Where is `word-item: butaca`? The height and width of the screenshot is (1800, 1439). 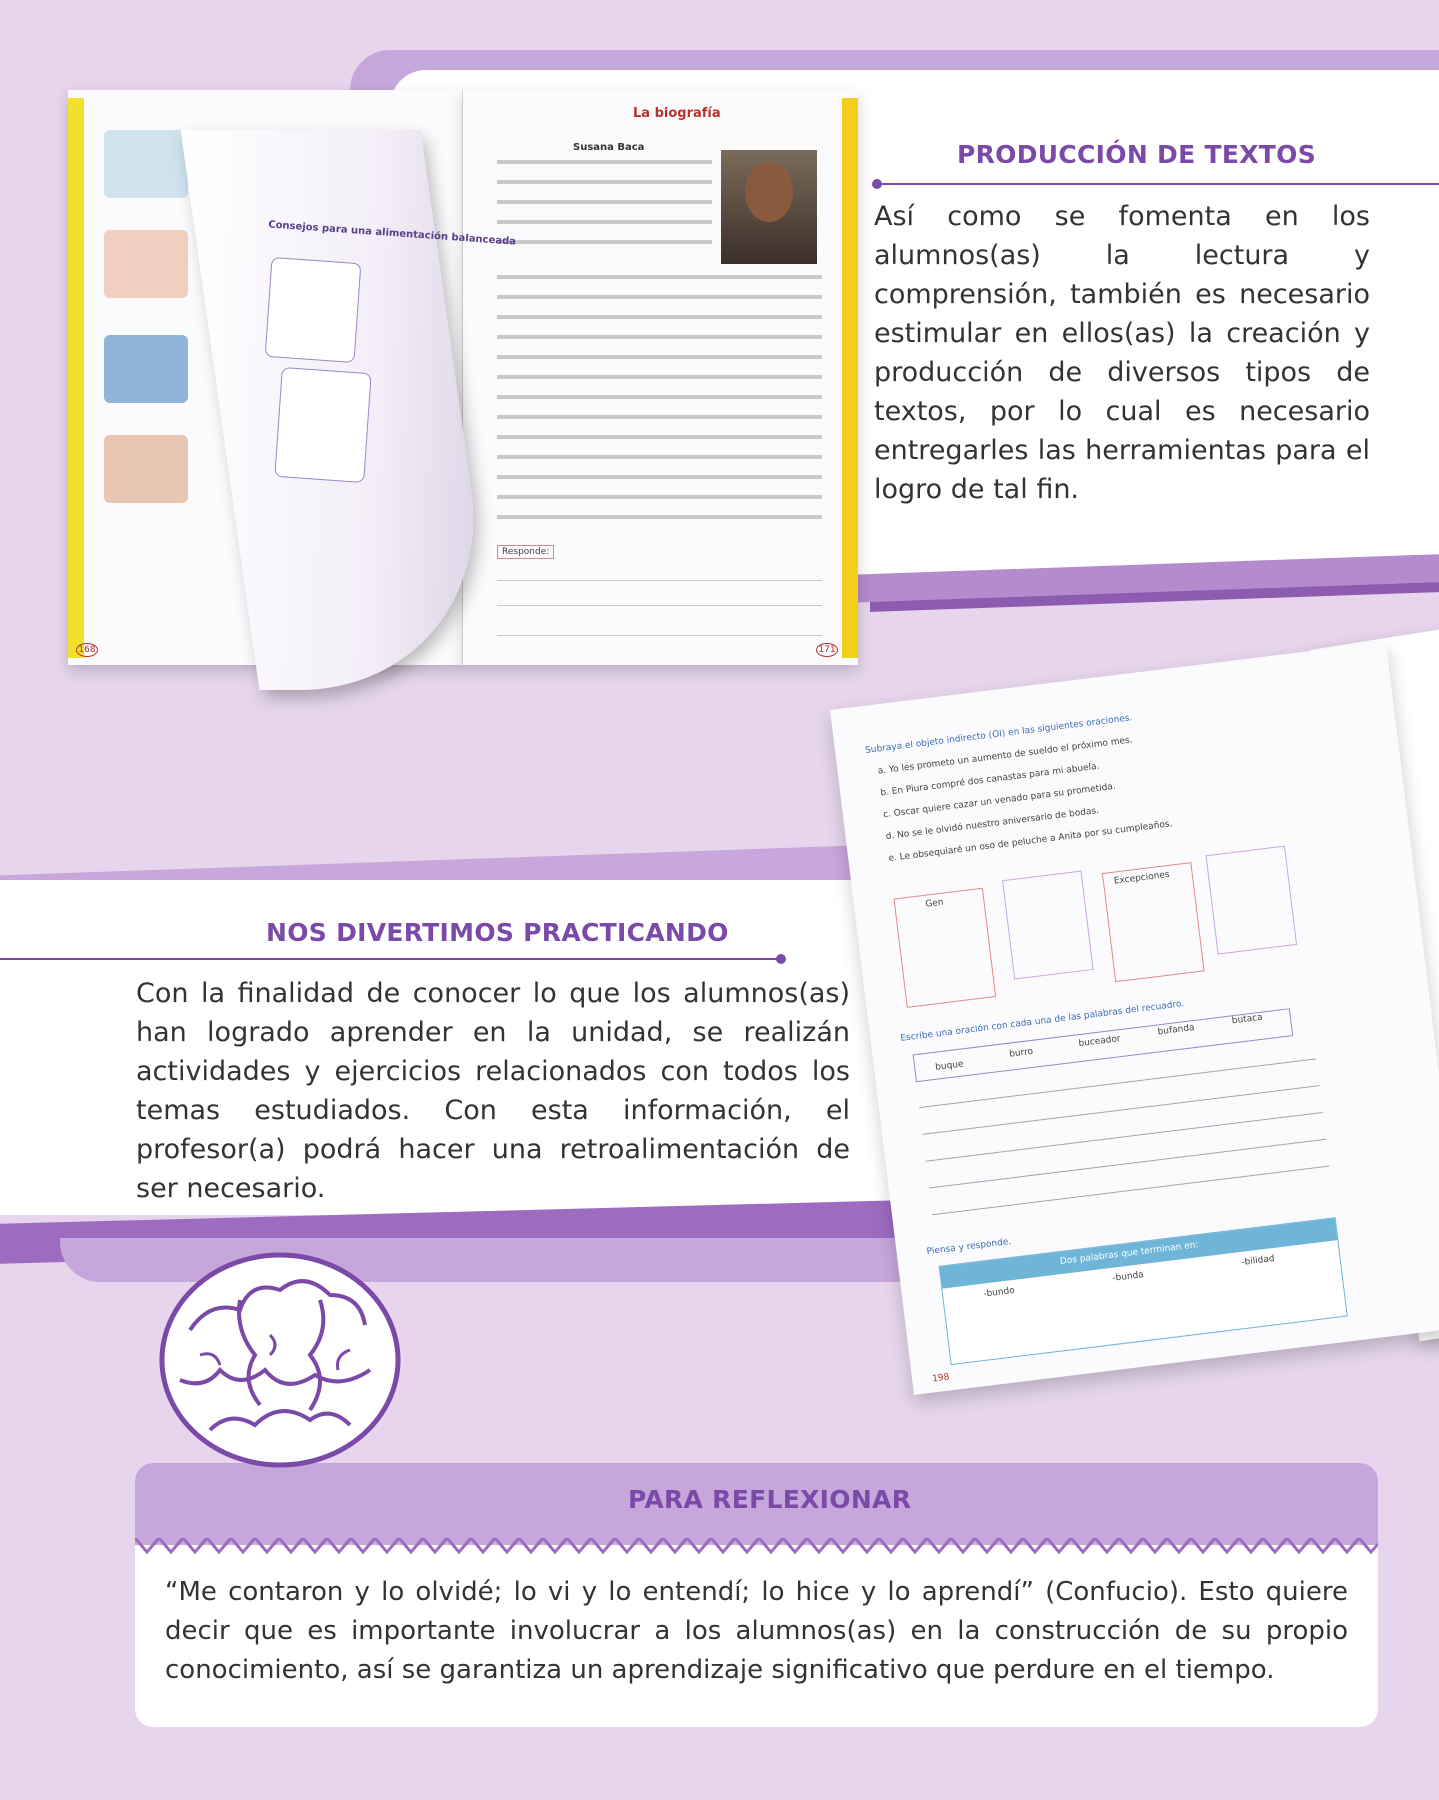 word-item: butaca is located at coordinates (1247, 1019).